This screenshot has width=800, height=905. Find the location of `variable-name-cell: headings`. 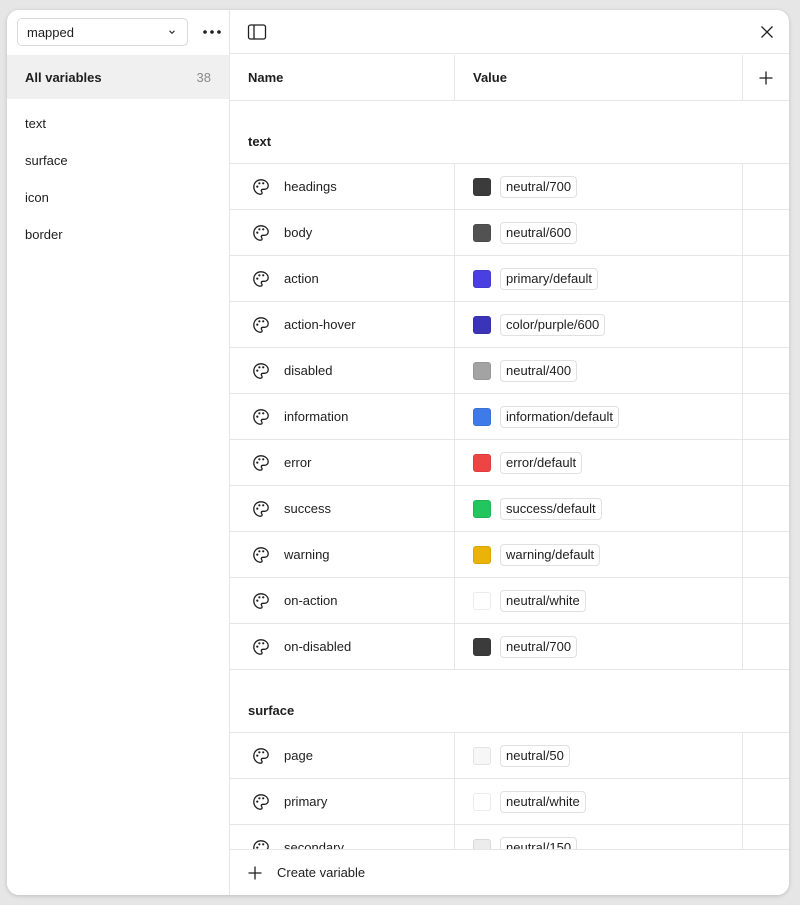

variable-name-cell: headings is located at coordinates (342, 186).